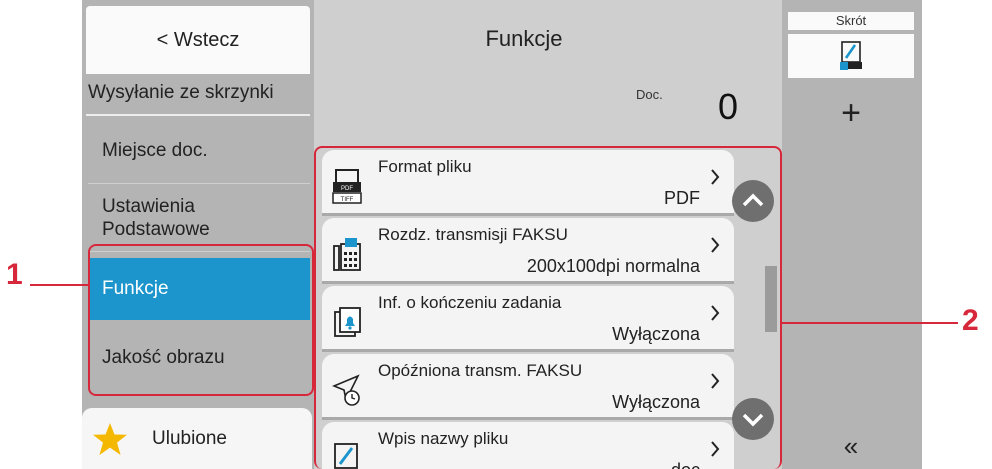 The image size is (992, 469). I want to click on favorites-label: Ulubione, so click(189, 438).